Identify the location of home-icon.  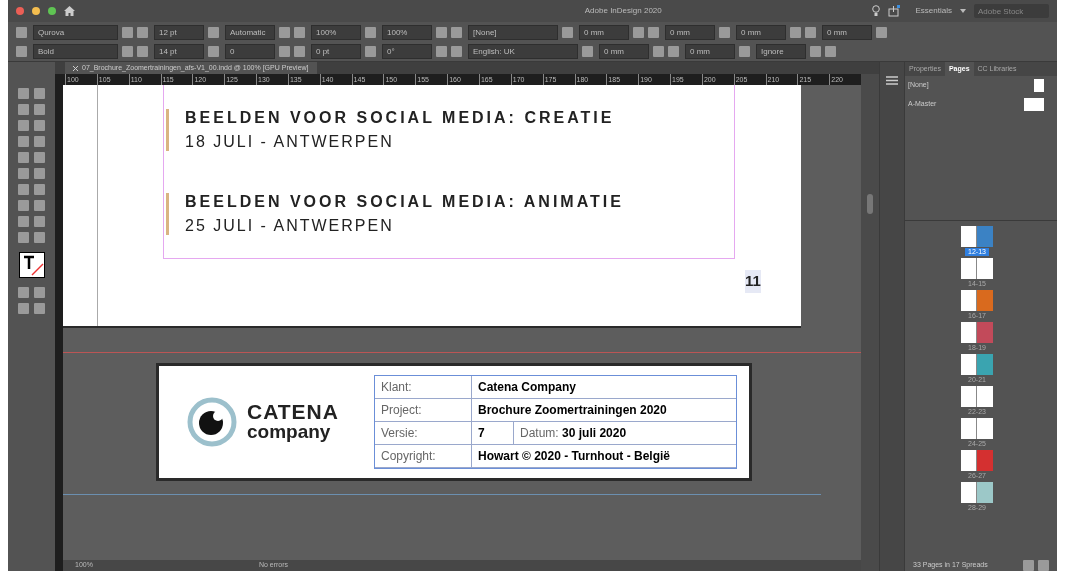
(69, 11).